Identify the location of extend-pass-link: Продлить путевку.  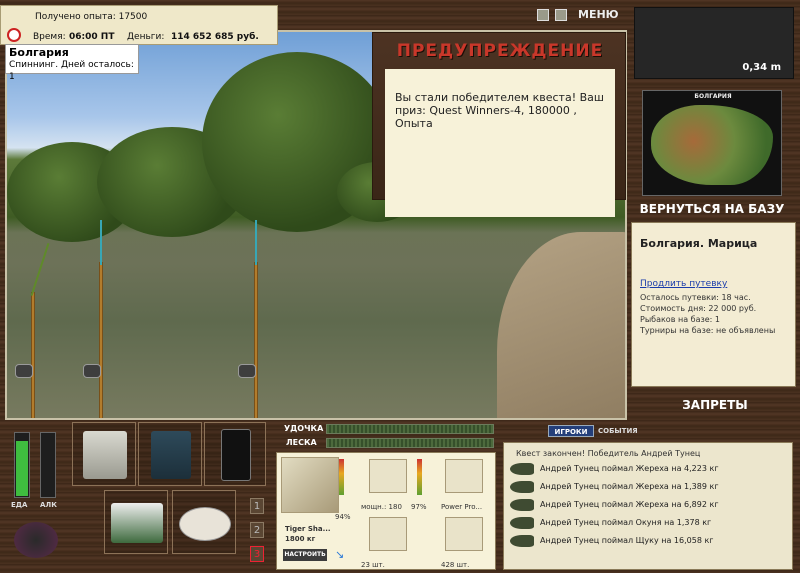
(683, 284).